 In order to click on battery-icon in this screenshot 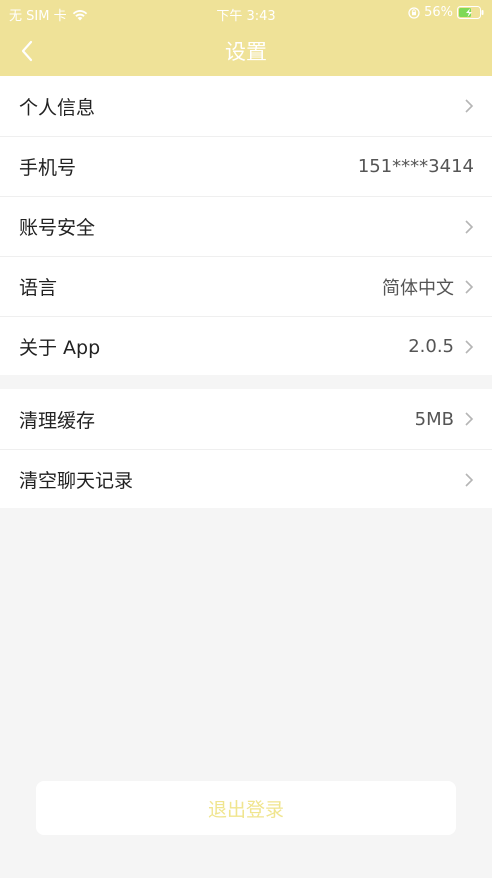, I will do `click(470, 12)`.